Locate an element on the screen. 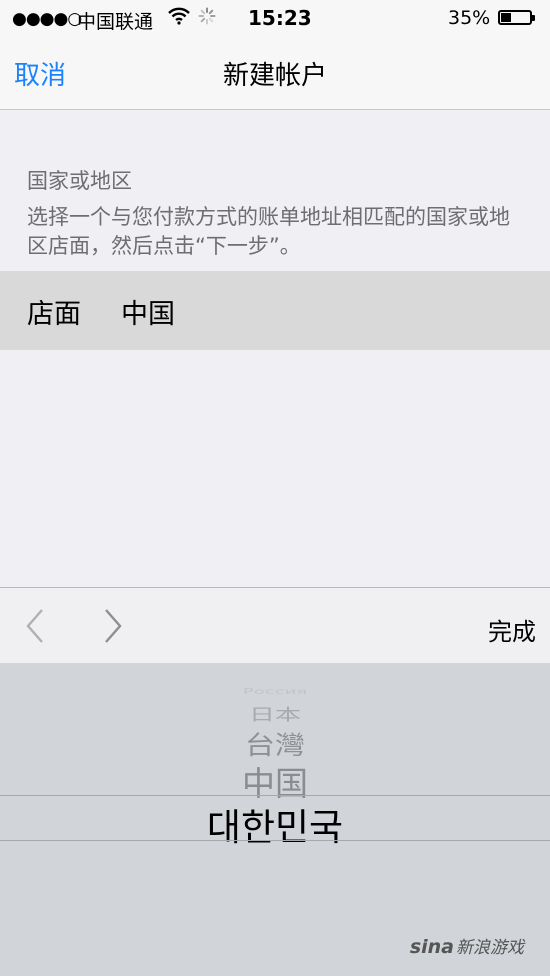 This screenshot has width=550, height=976. battery-nub is located at coordinates (533, 18).